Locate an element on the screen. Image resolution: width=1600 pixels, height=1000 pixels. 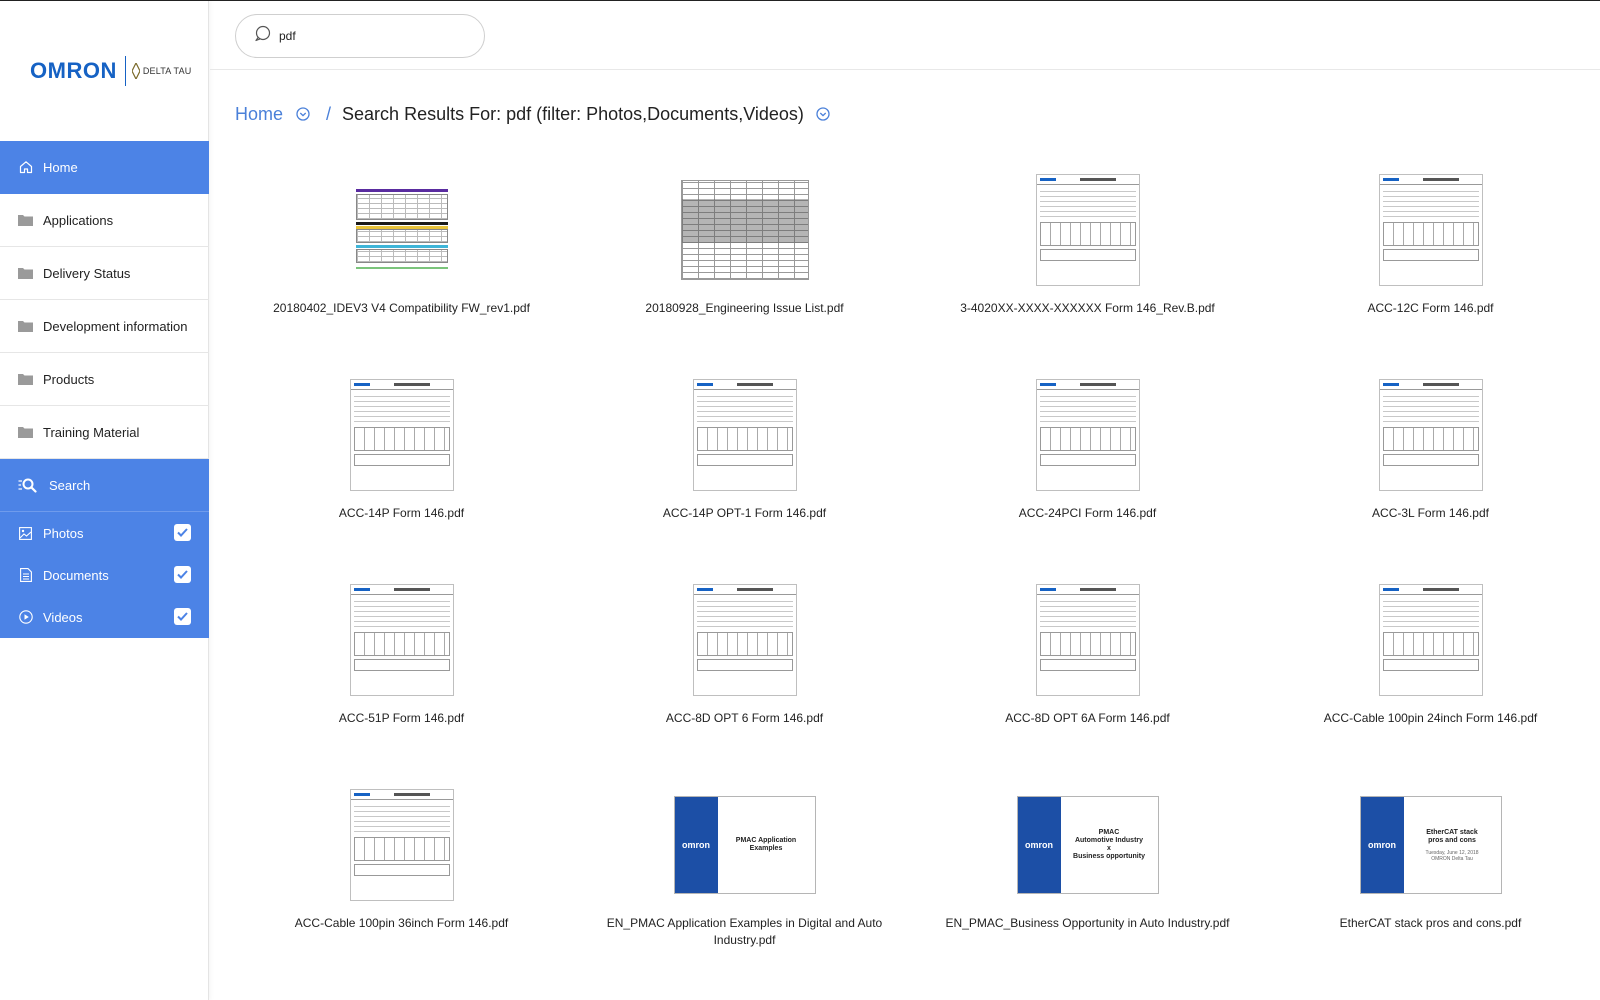
slide-subtitle: Tuesday, June 12, 2018 OMRON Delta Tau is located at coordinates (1452, 855).